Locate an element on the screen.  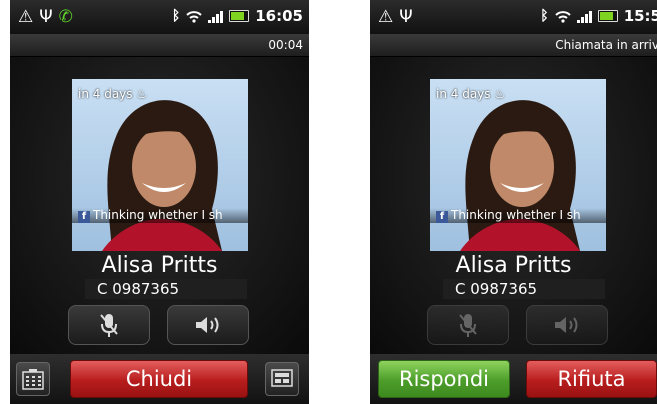
incoming-call-label: Chiamata in arriv is located at coordinates (606, 45).